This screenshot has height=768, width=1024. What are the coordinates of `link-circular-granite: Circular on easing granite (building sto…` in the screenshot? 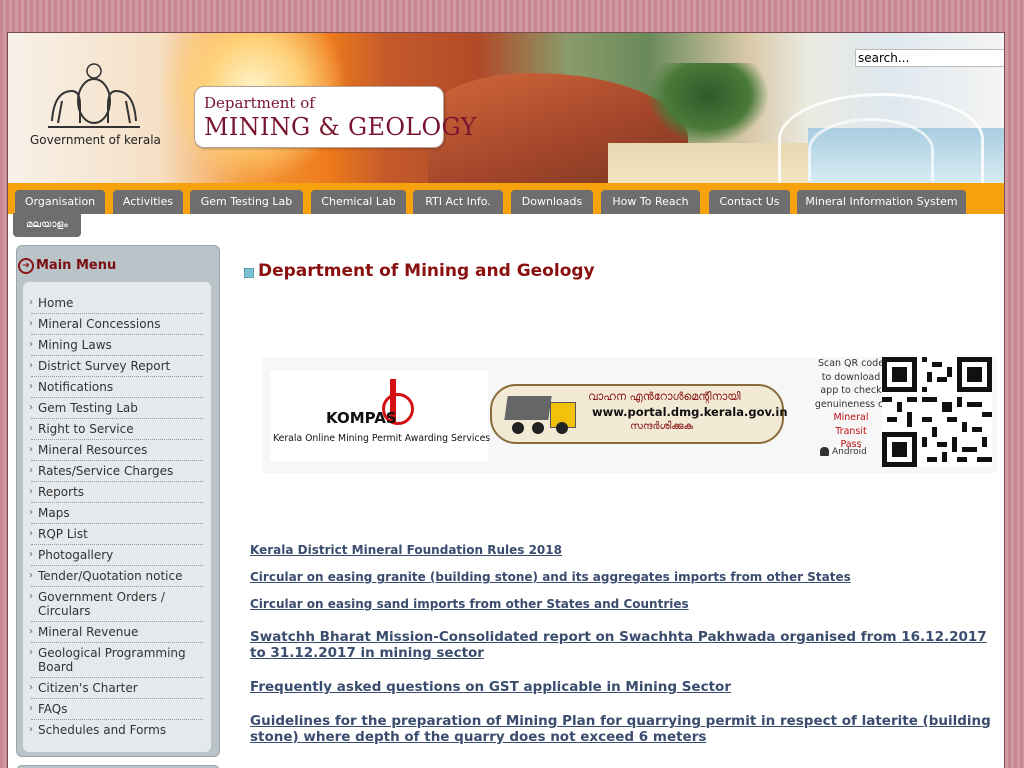 It's located at (550, 577).